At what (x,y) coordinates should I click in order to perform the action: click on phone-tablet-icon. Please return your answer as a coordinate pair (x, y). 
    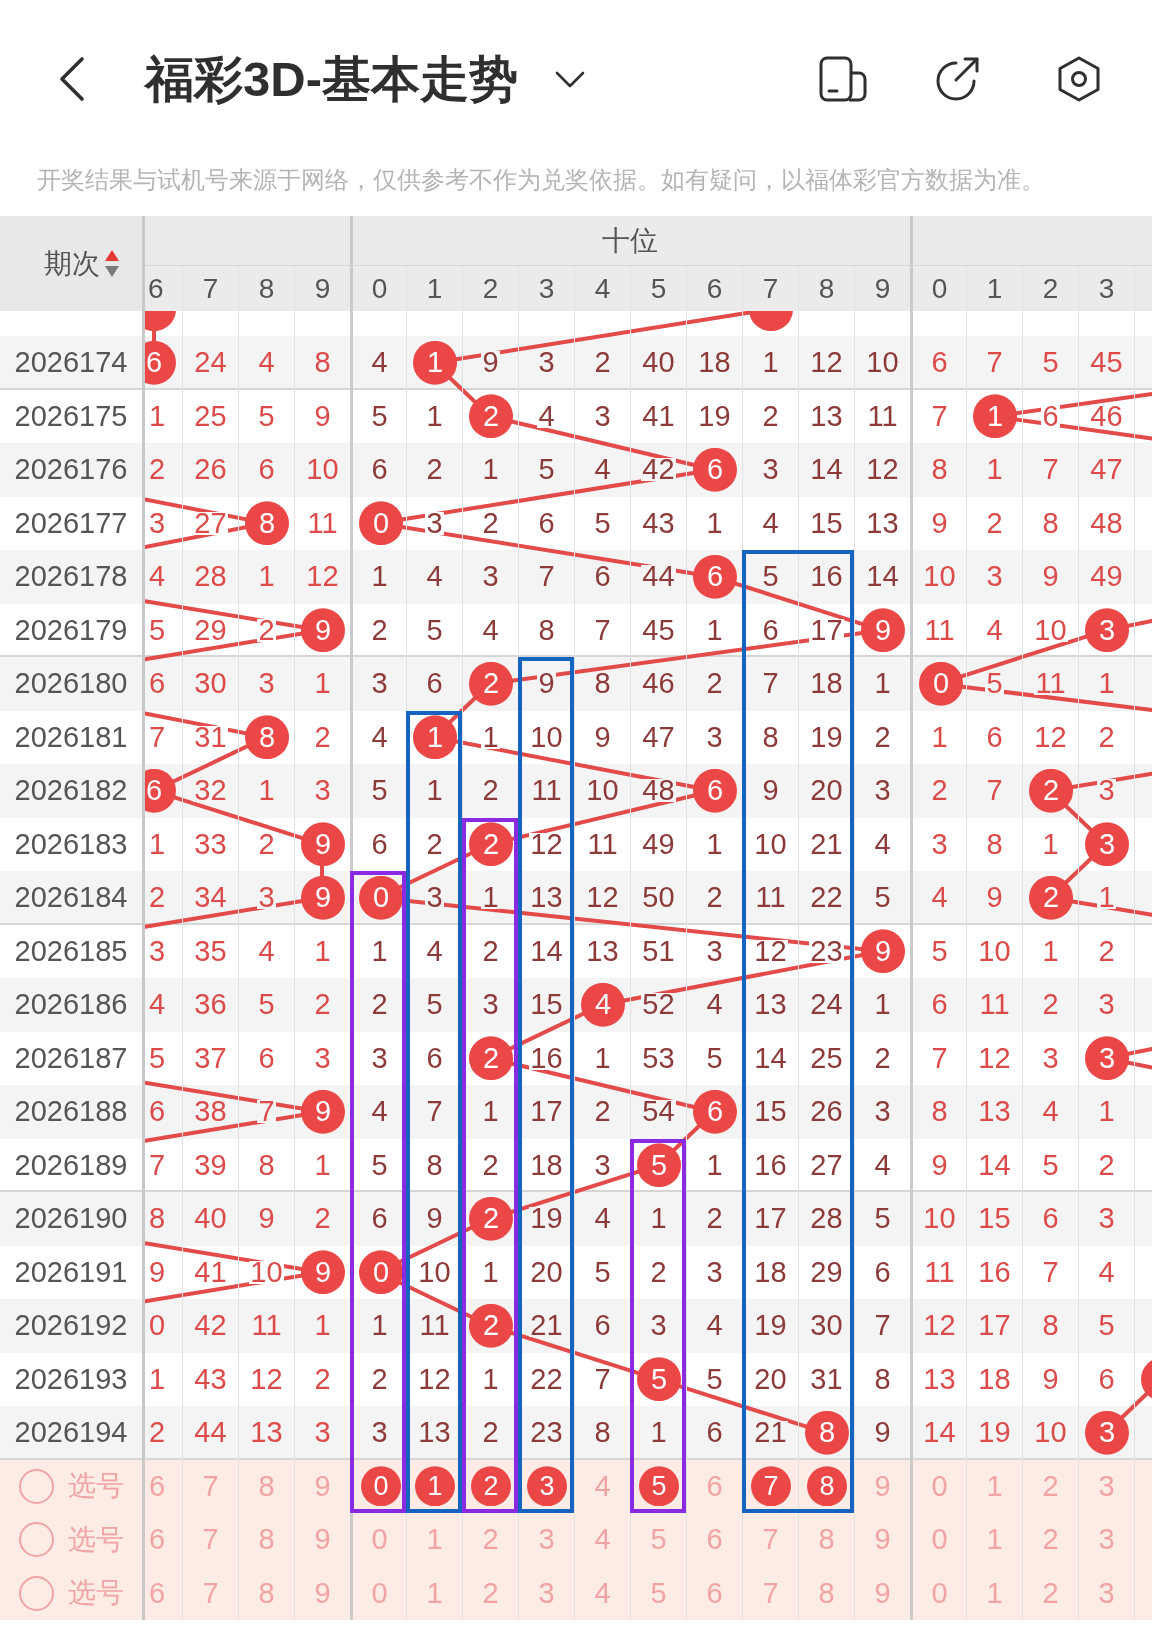
    Looking at the image, I should click on (843, 79).